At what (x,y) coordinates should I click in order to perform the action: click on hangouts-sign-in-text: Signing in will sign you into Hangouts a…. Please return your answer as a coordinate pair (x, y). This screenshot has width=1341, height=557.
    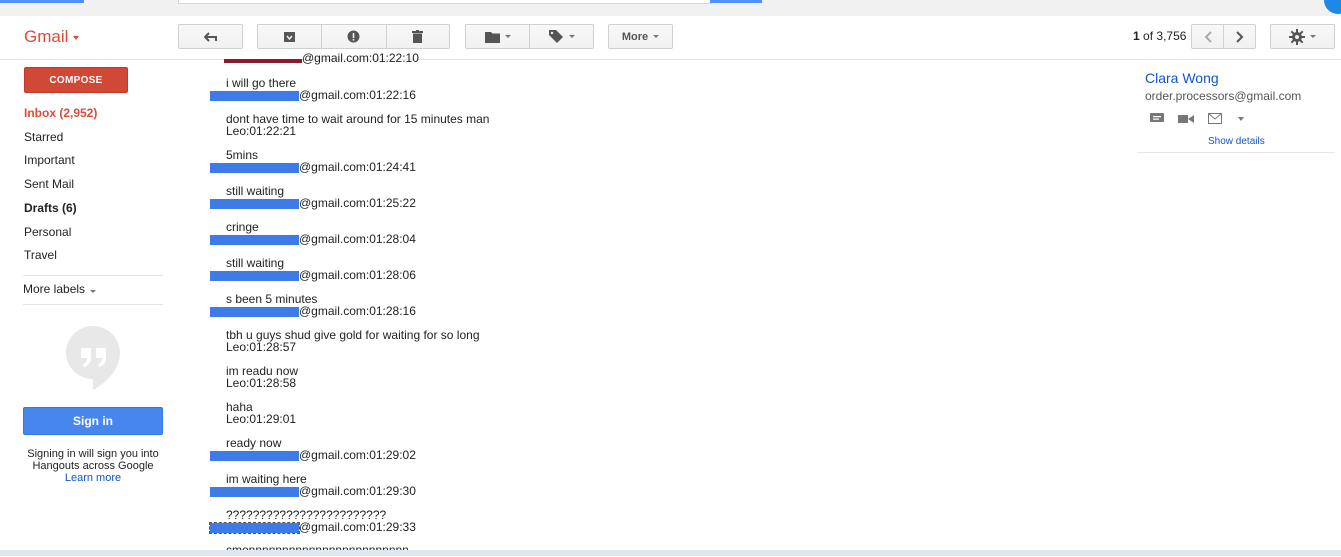
    Looking at the image, I should click on (93, 466).